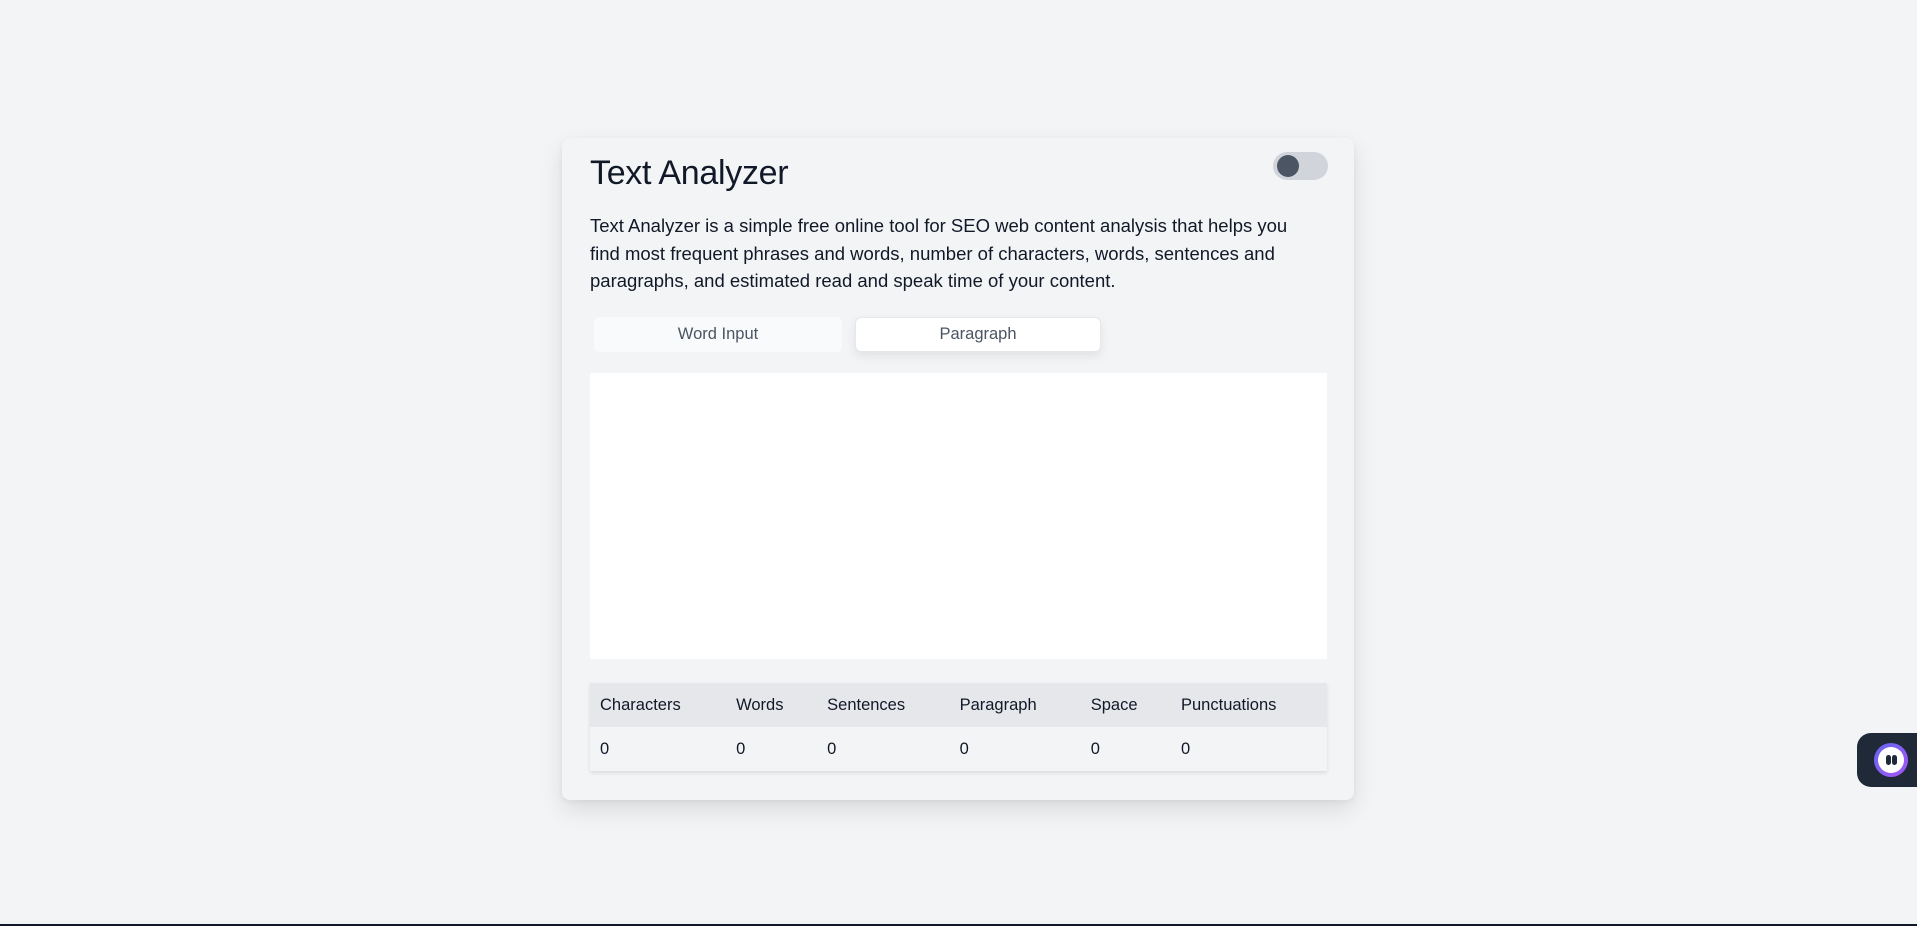 This screenshot has height=926, width=1917. I want to click on stats-header-characters: Characters, so click(658, 705).